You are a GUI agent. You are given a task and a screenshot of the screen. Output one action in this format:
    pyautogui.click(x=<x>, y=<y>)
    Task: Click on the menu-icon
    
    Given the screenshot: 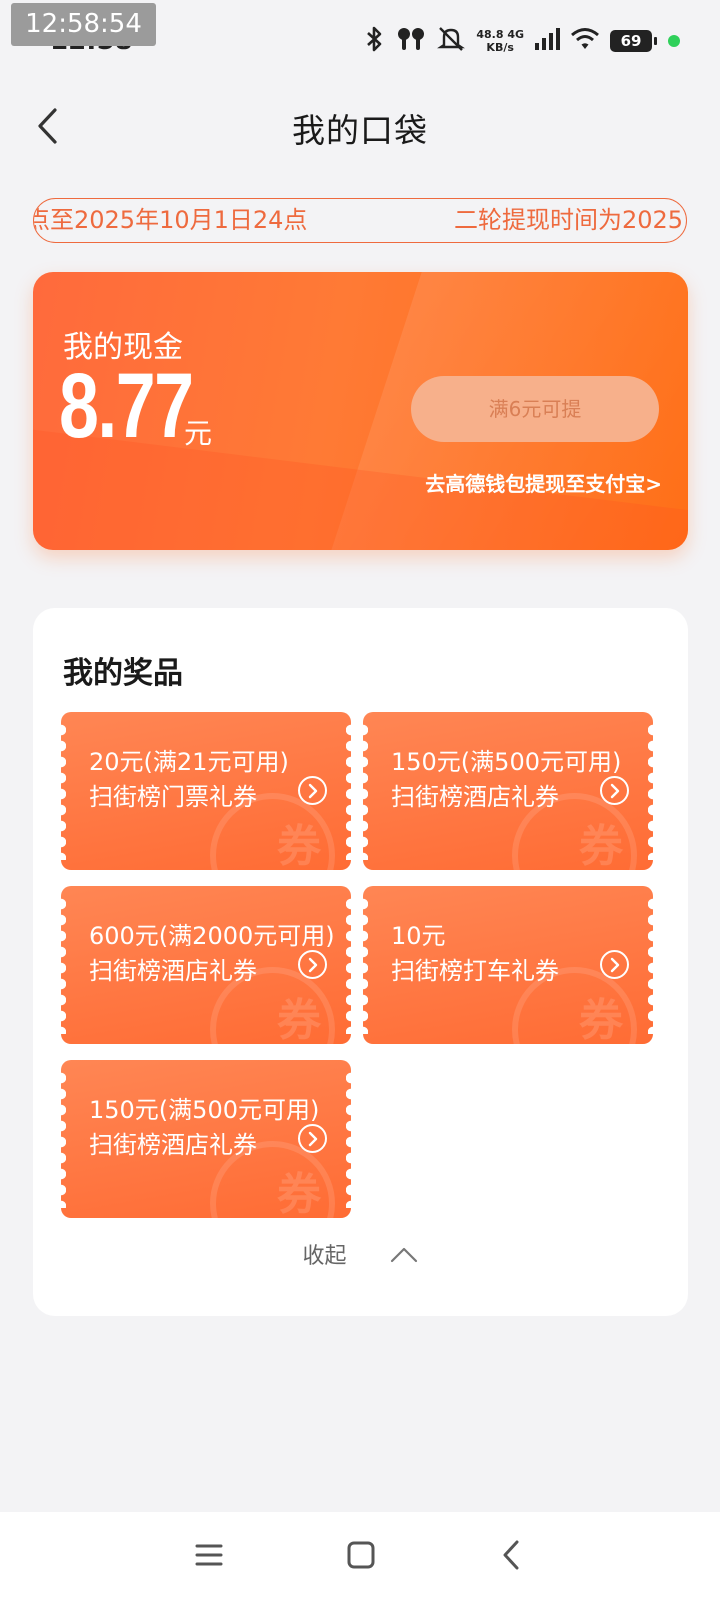 What is the action you would take?
    pyautogui.click(x=209, y=1555)
    